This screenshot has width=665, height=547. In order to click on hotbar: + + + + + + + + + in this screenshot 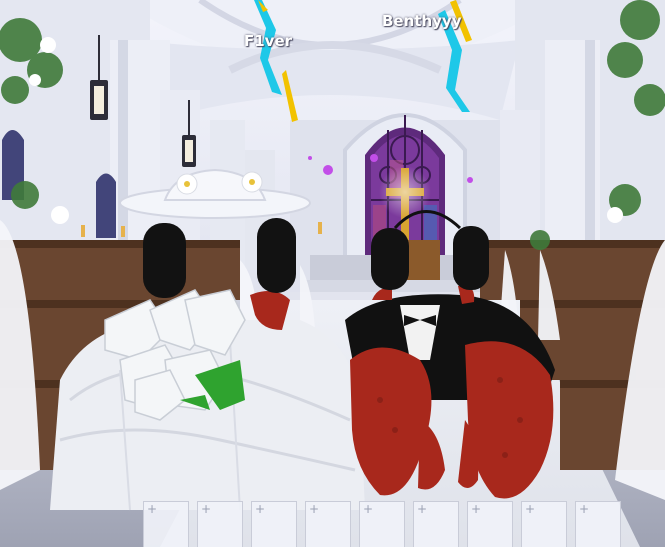, I will do `click(382, 524)`.